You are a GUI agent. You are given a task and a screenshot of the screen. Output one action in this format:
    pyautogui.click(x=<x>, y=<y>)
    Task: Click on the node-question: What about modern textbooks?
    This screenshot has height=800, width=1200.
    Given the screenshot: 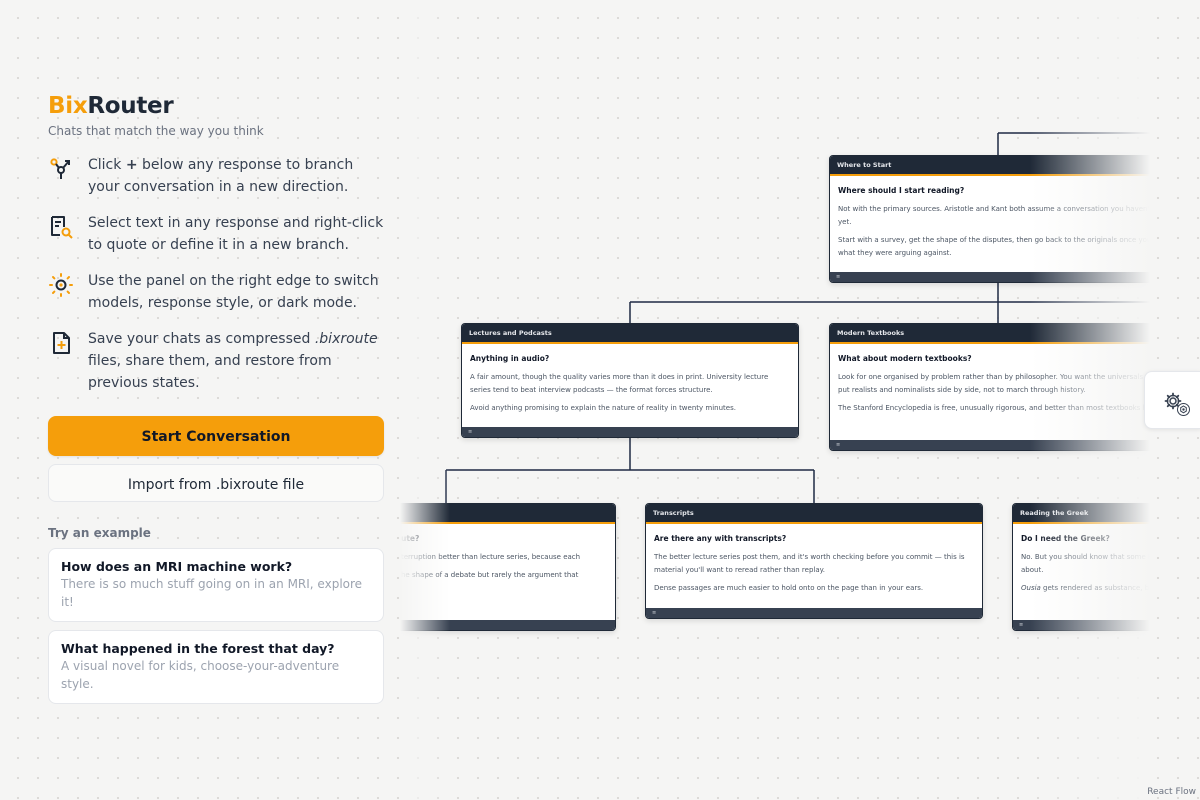 What is the action you would take?
    pyautogui.click(x=905, y=358)
    